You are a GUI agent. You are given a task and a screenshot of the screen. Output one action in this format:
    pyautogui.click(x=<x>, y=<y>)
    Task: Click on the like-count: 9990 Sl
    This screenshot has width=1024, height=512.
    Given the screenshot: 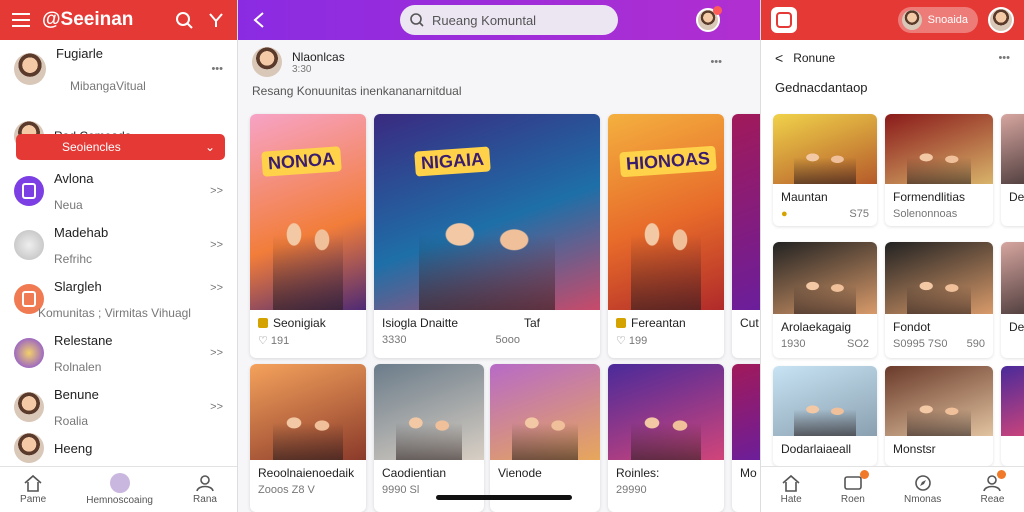 What is the action you would take?
    pyautogui.click(x=401, y=490)
    